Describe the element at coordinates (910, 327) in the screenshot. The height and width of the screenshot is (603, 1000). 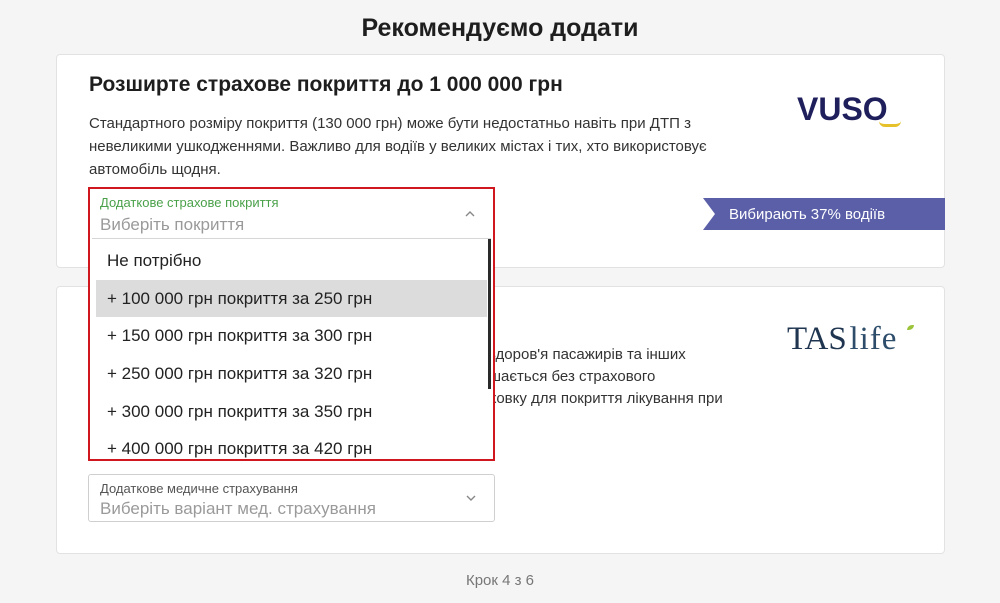
I see `leaf-icon` at that location.